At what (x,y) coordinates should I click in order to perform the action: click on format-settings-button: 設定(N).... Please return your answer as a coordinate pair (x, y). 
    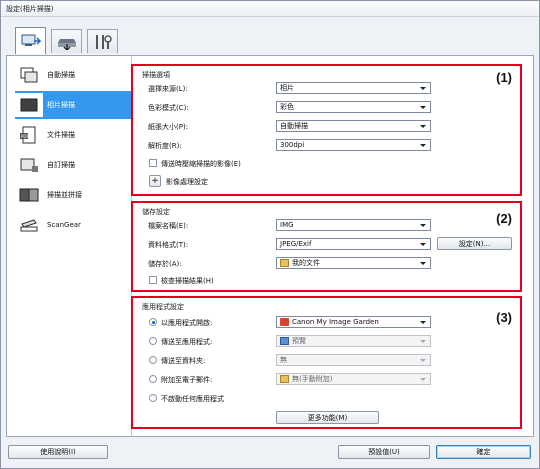
    Looking at the image, I should click on (474, 243).